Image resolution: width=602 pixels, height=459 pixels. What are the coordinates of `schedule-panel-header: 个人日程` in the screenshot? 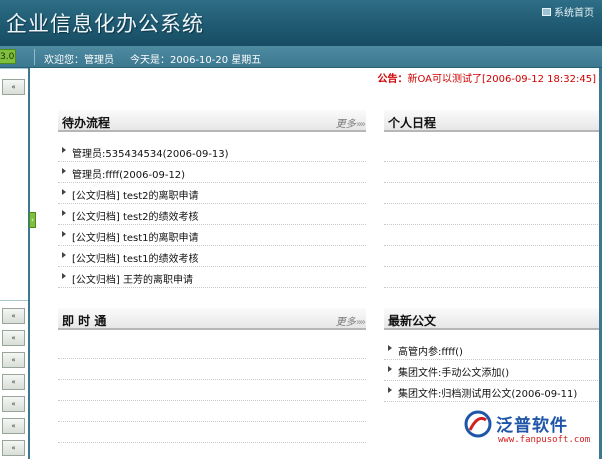 It's located at (492, 121).